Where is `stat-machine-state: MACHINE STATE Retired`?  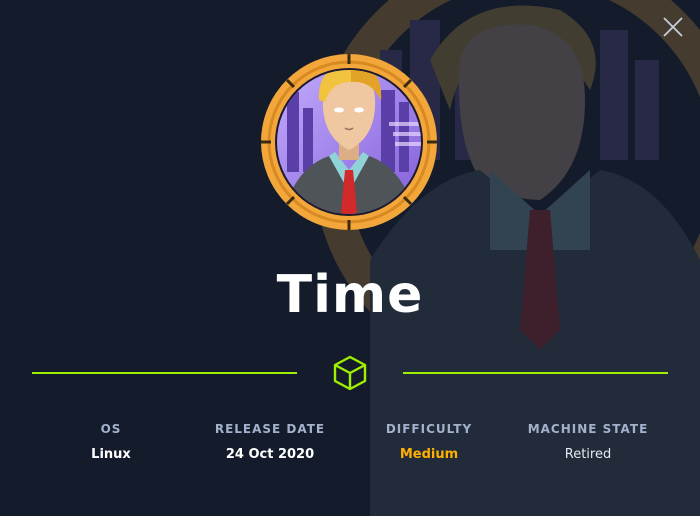
stat-machine-state: MACHINE STATE Retired is located at coordinates (588, 442).